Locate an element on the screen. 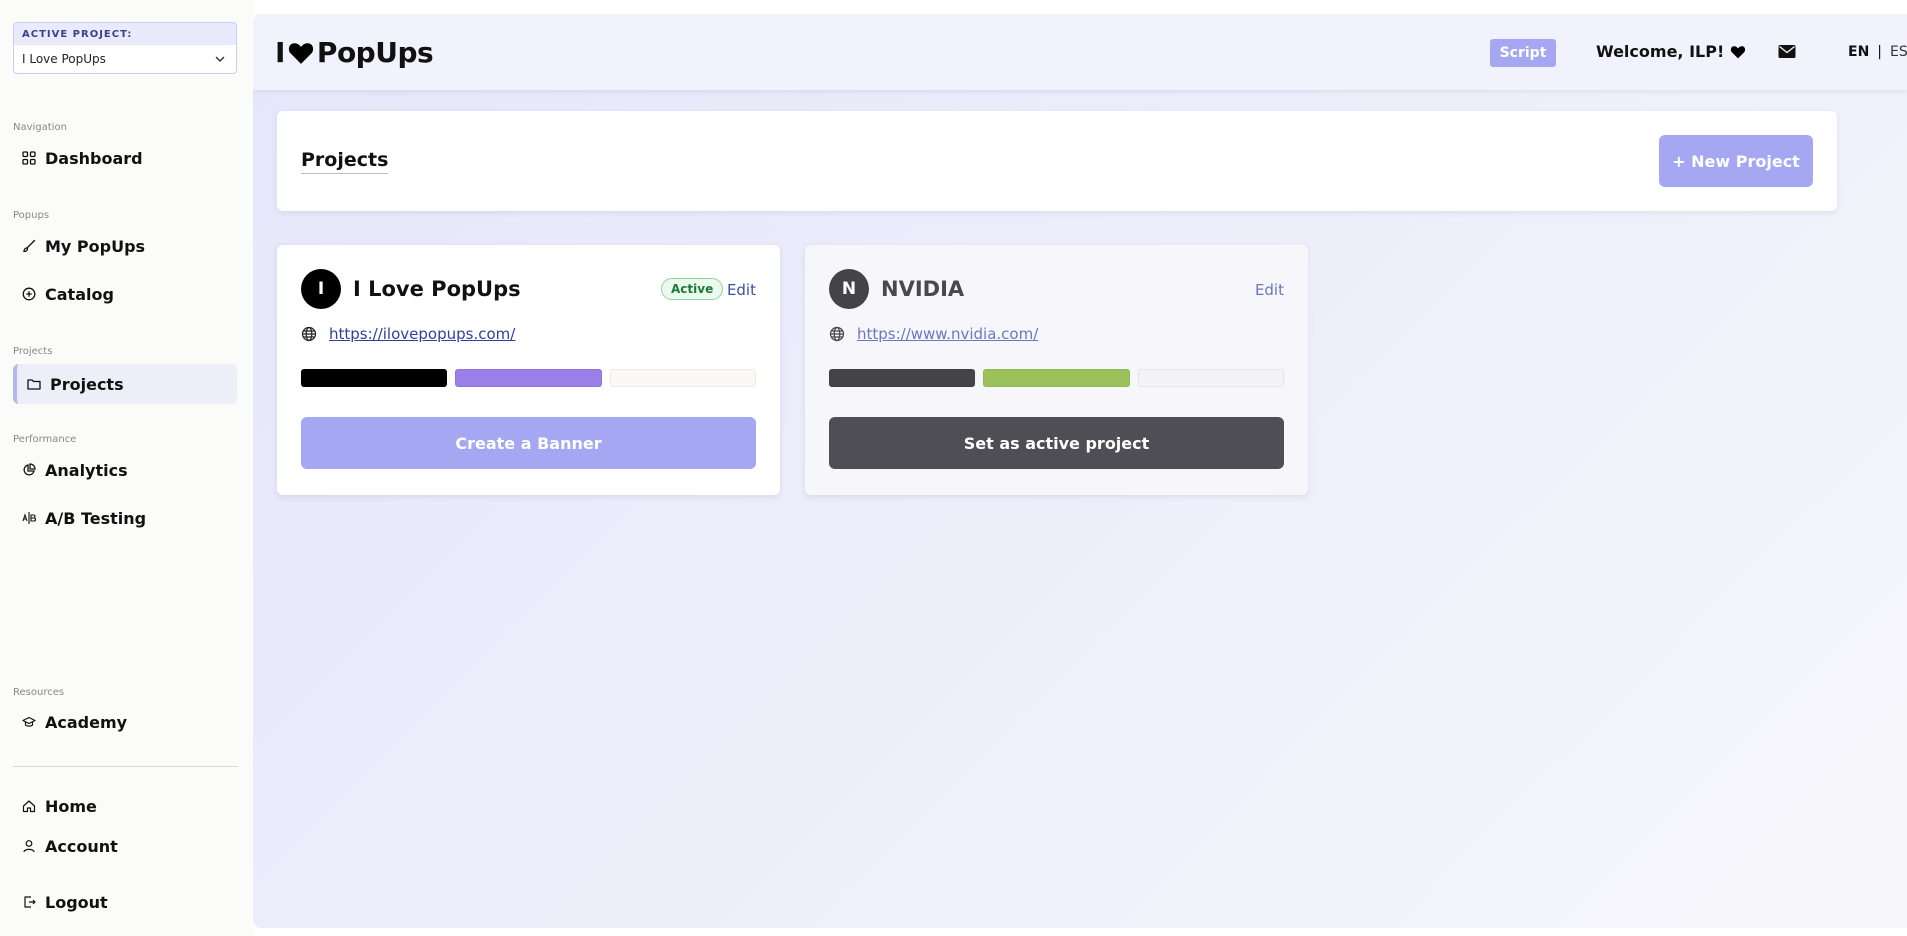 This screenshot has width=1907, height=936. sidebar-item-label: Logout is located at coordinates (76, 902).